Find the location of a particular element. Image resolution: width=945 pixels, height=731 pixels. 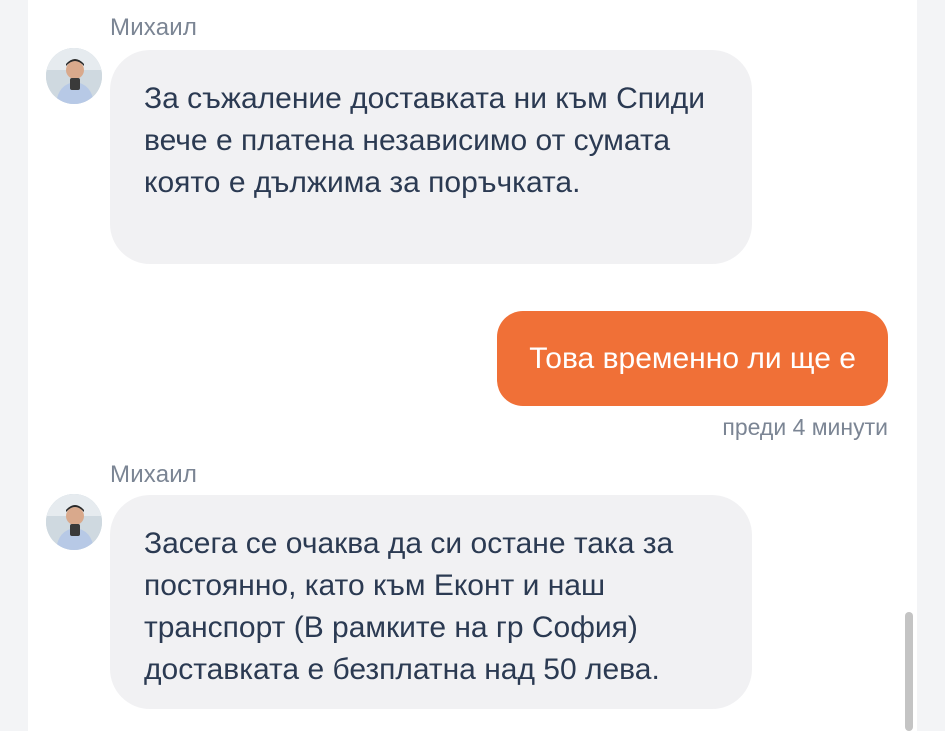

message-timestamp: преди 4 минути is located at coordinates (805, 427).